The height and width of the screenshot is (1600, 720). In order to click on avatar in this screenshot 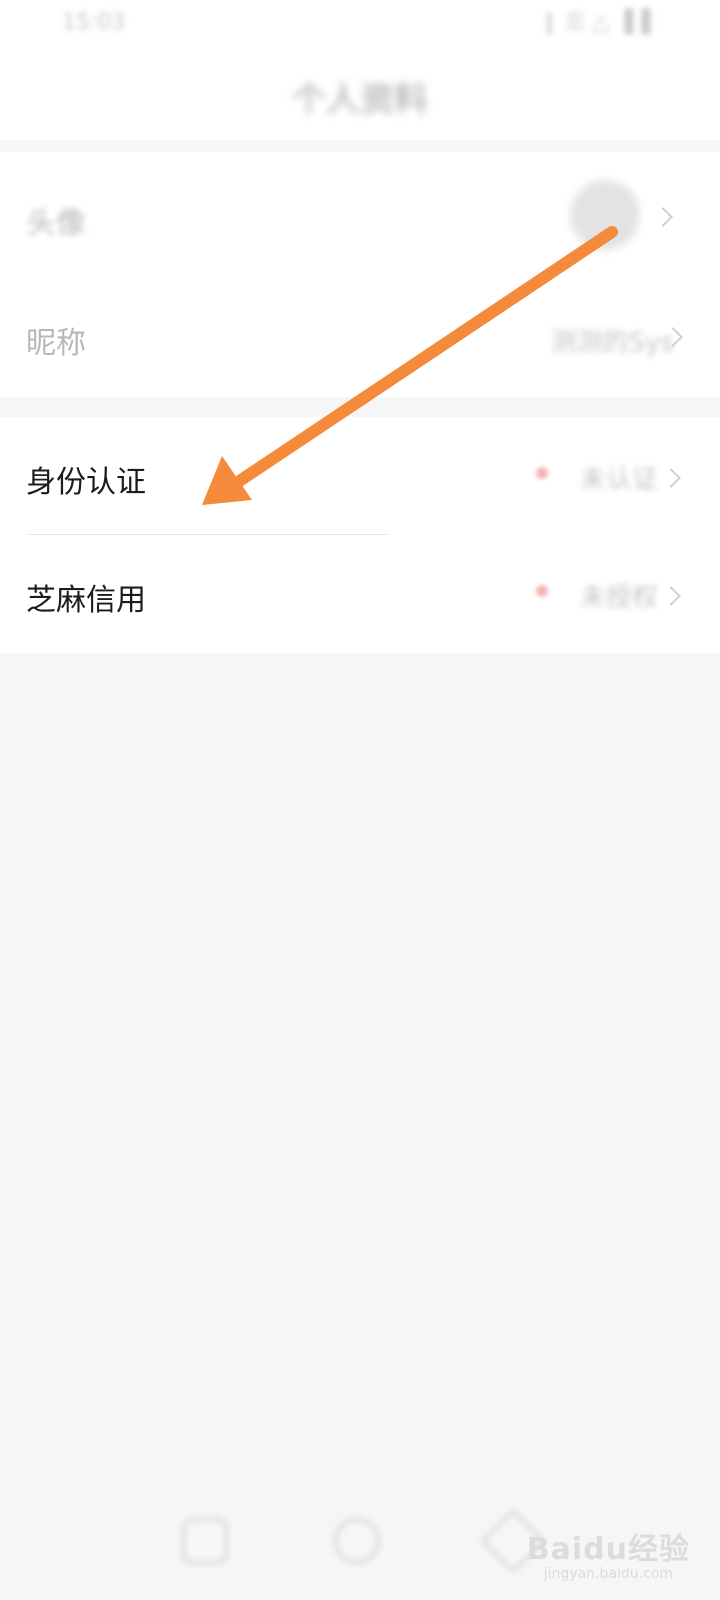, I will do `click(605, 215)`.